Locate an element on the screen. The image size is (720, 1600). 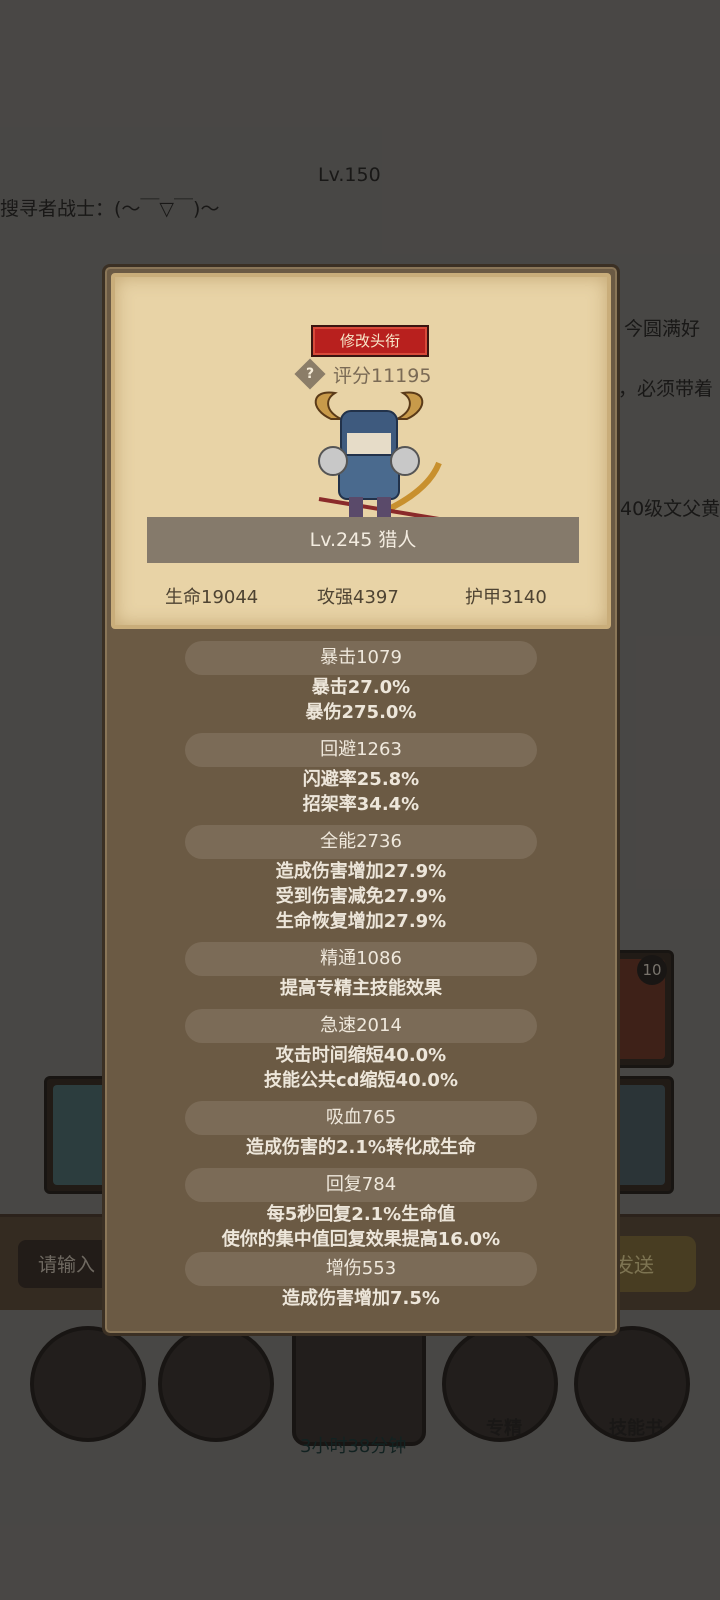
stat-detail: 暴击27.0% is located at coordinates (361, 687).